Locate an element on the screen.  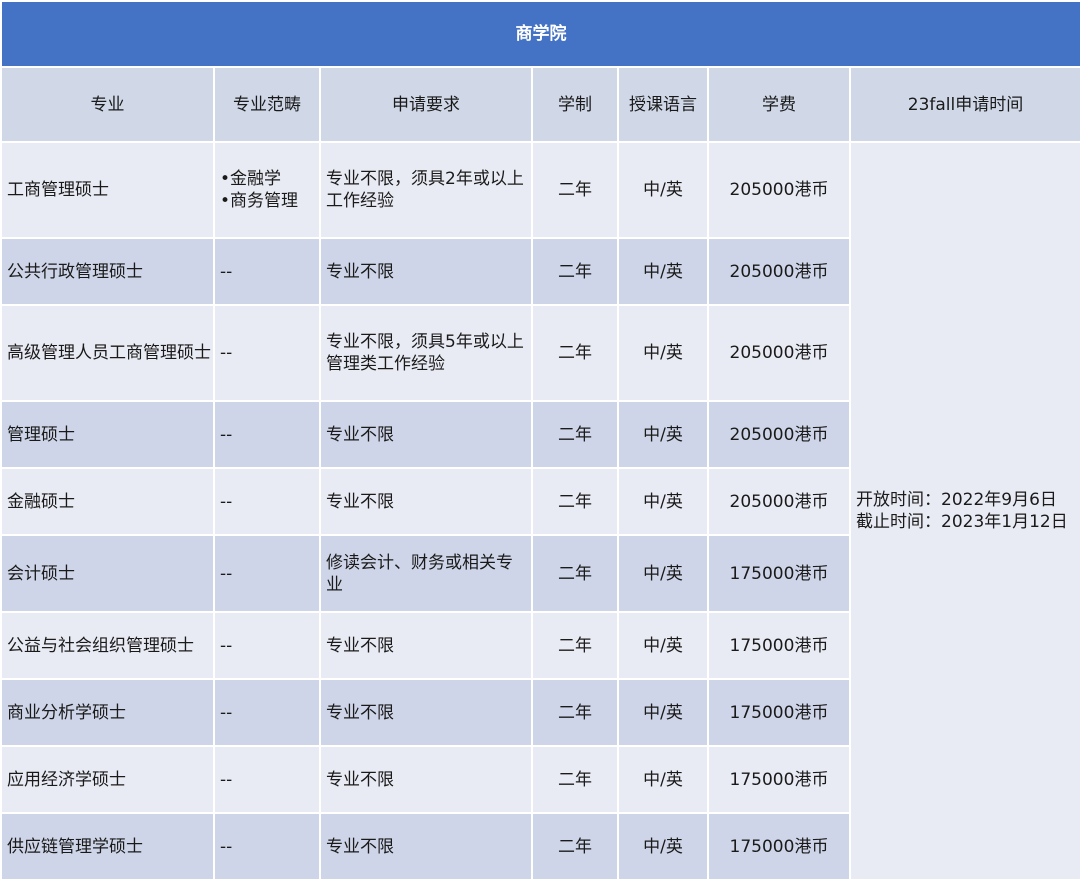
header-requirements: 申请要求 is located at coordinates (426, 104).